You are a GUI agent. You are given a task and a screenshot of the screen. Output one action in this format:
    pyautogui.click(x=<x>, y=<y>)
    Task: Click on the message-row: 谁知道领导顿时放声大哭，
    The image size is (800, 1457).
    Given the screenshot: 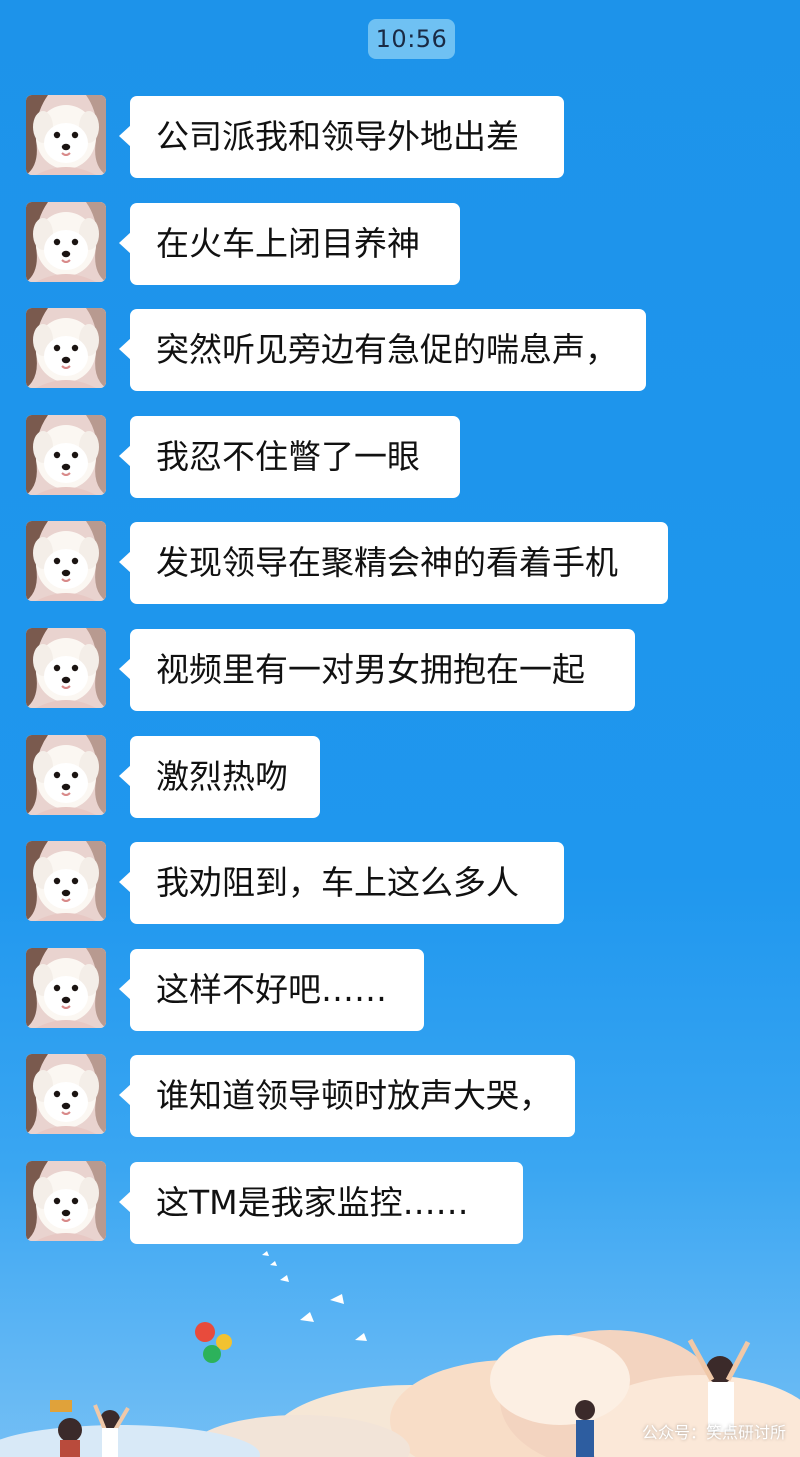 What is the action you would take?
    pyautogui.click(x=400, y=1099)
    